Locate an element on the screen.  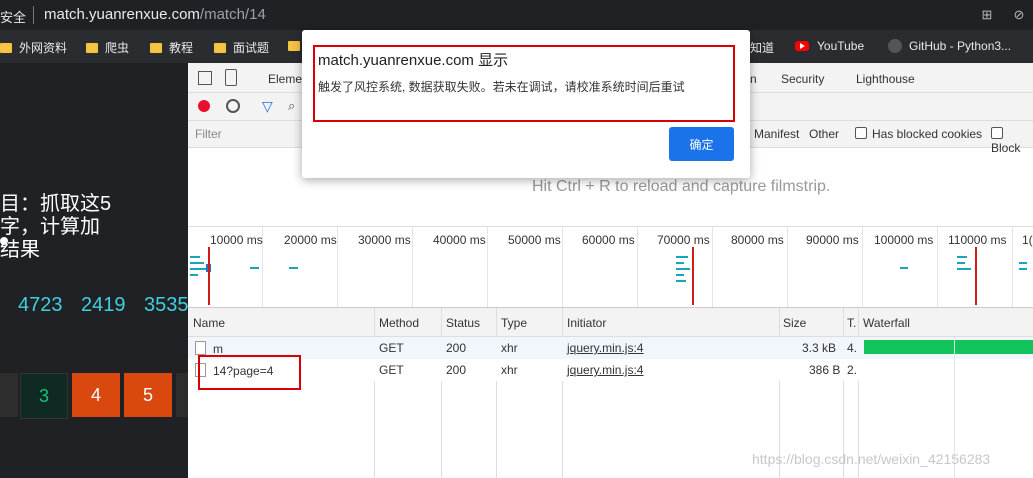
timeline-tick: 70000 ms is located at coordinates (683, 240).